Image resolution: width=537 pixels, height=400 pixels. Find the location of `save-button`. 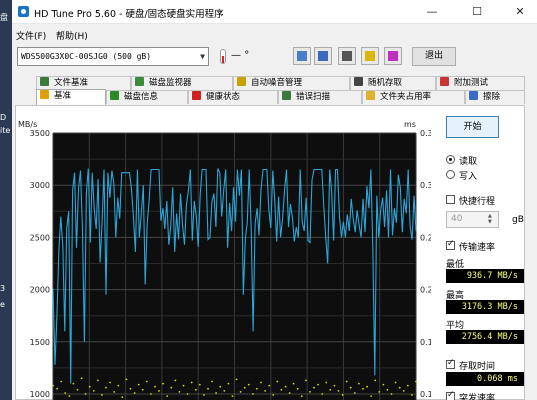

save-button is located at coordinates (370, 56).